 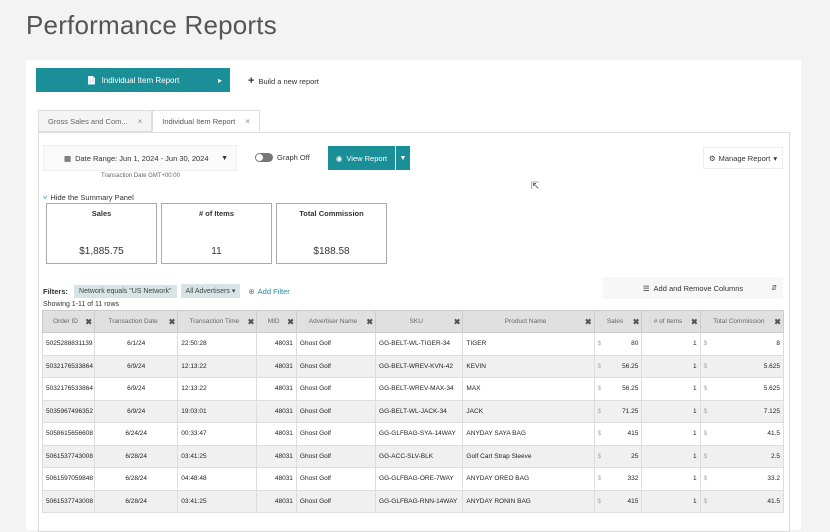 I want to click on cell-comm: $41.5, so click(x=742, y=501).